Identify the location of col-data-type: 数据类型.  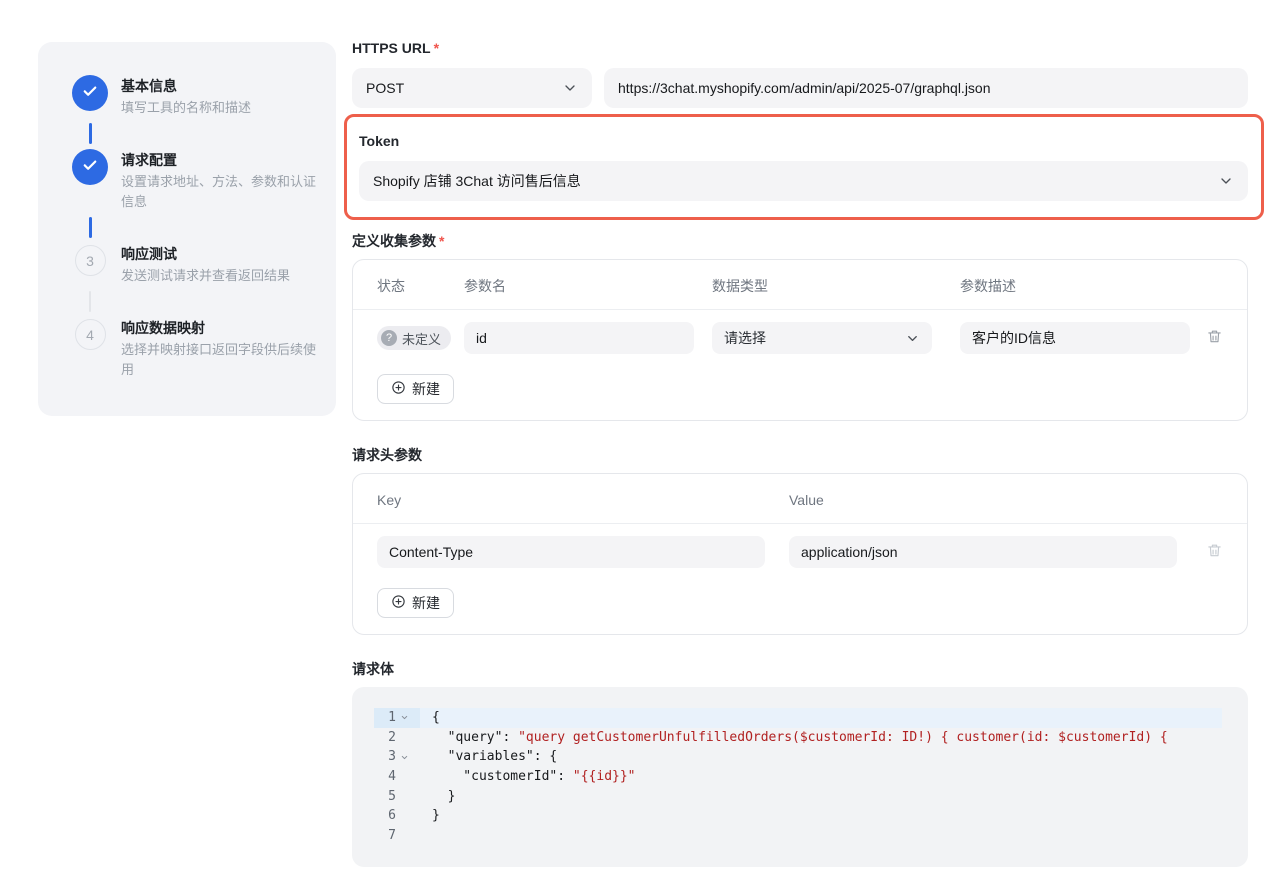
(740, 286).